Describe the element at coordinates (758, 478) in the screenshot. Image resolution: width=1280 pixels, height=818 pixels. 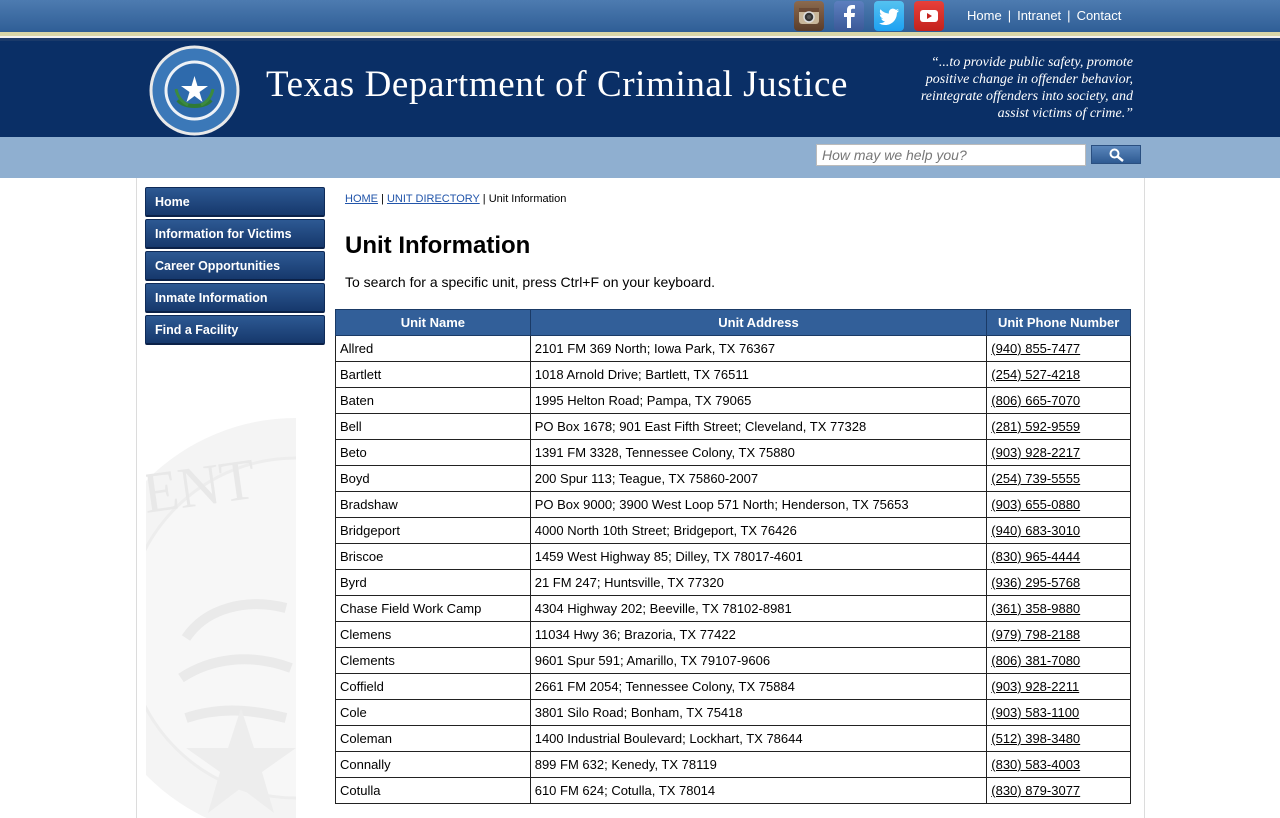
I see `unit-address-cell: 200 Spur 113; Teague, TX 75860-2007` at that location.